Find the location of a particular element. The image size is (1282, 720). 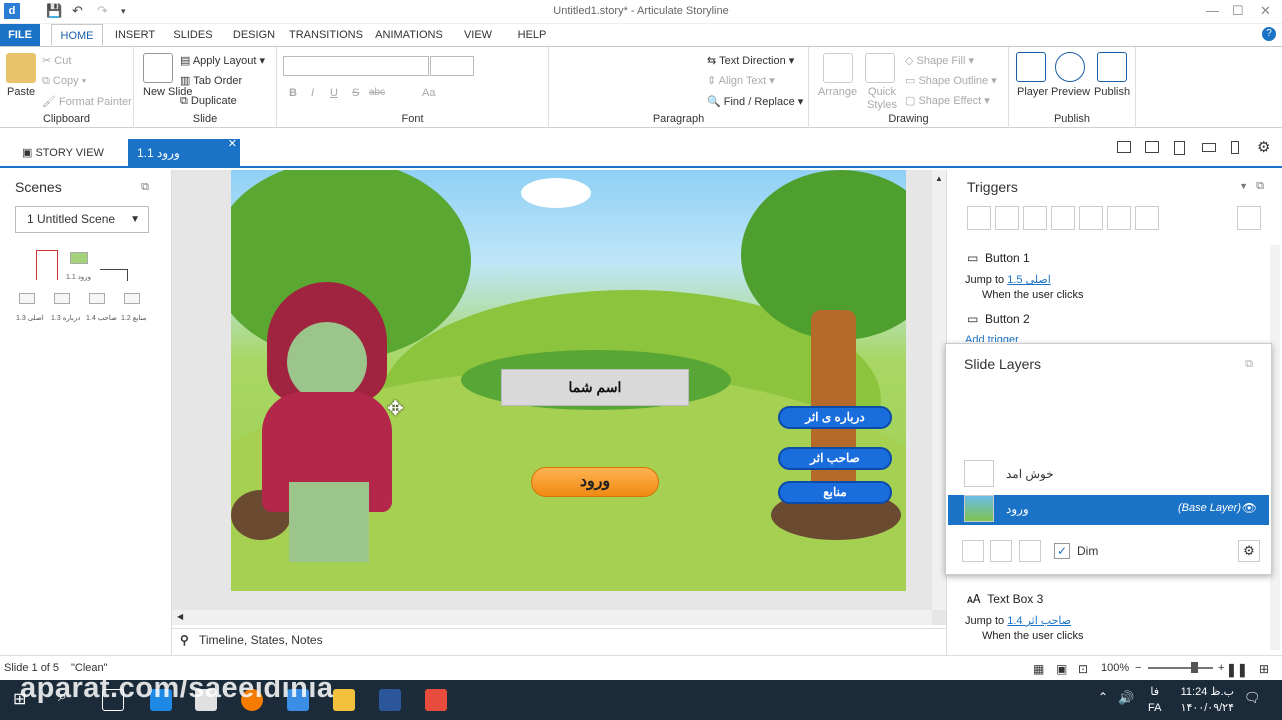

normal-view-icon: ▦ is located at coordinates (1038, 669).